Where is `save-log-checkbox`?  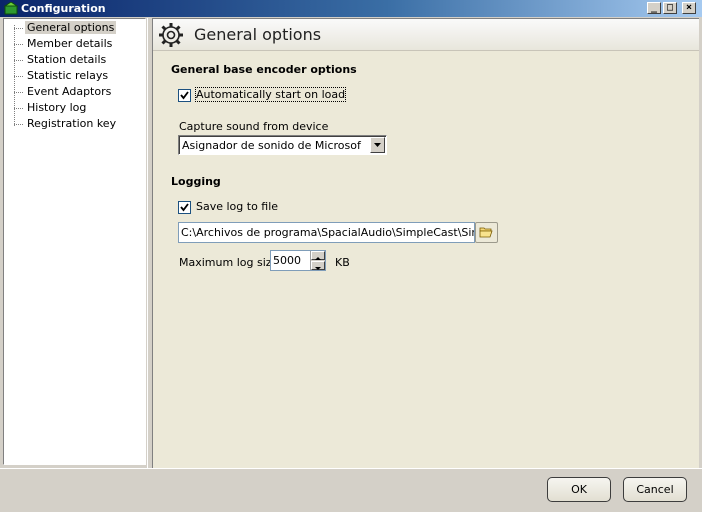 save-log-checkbox is located at coordinates (184, 207).